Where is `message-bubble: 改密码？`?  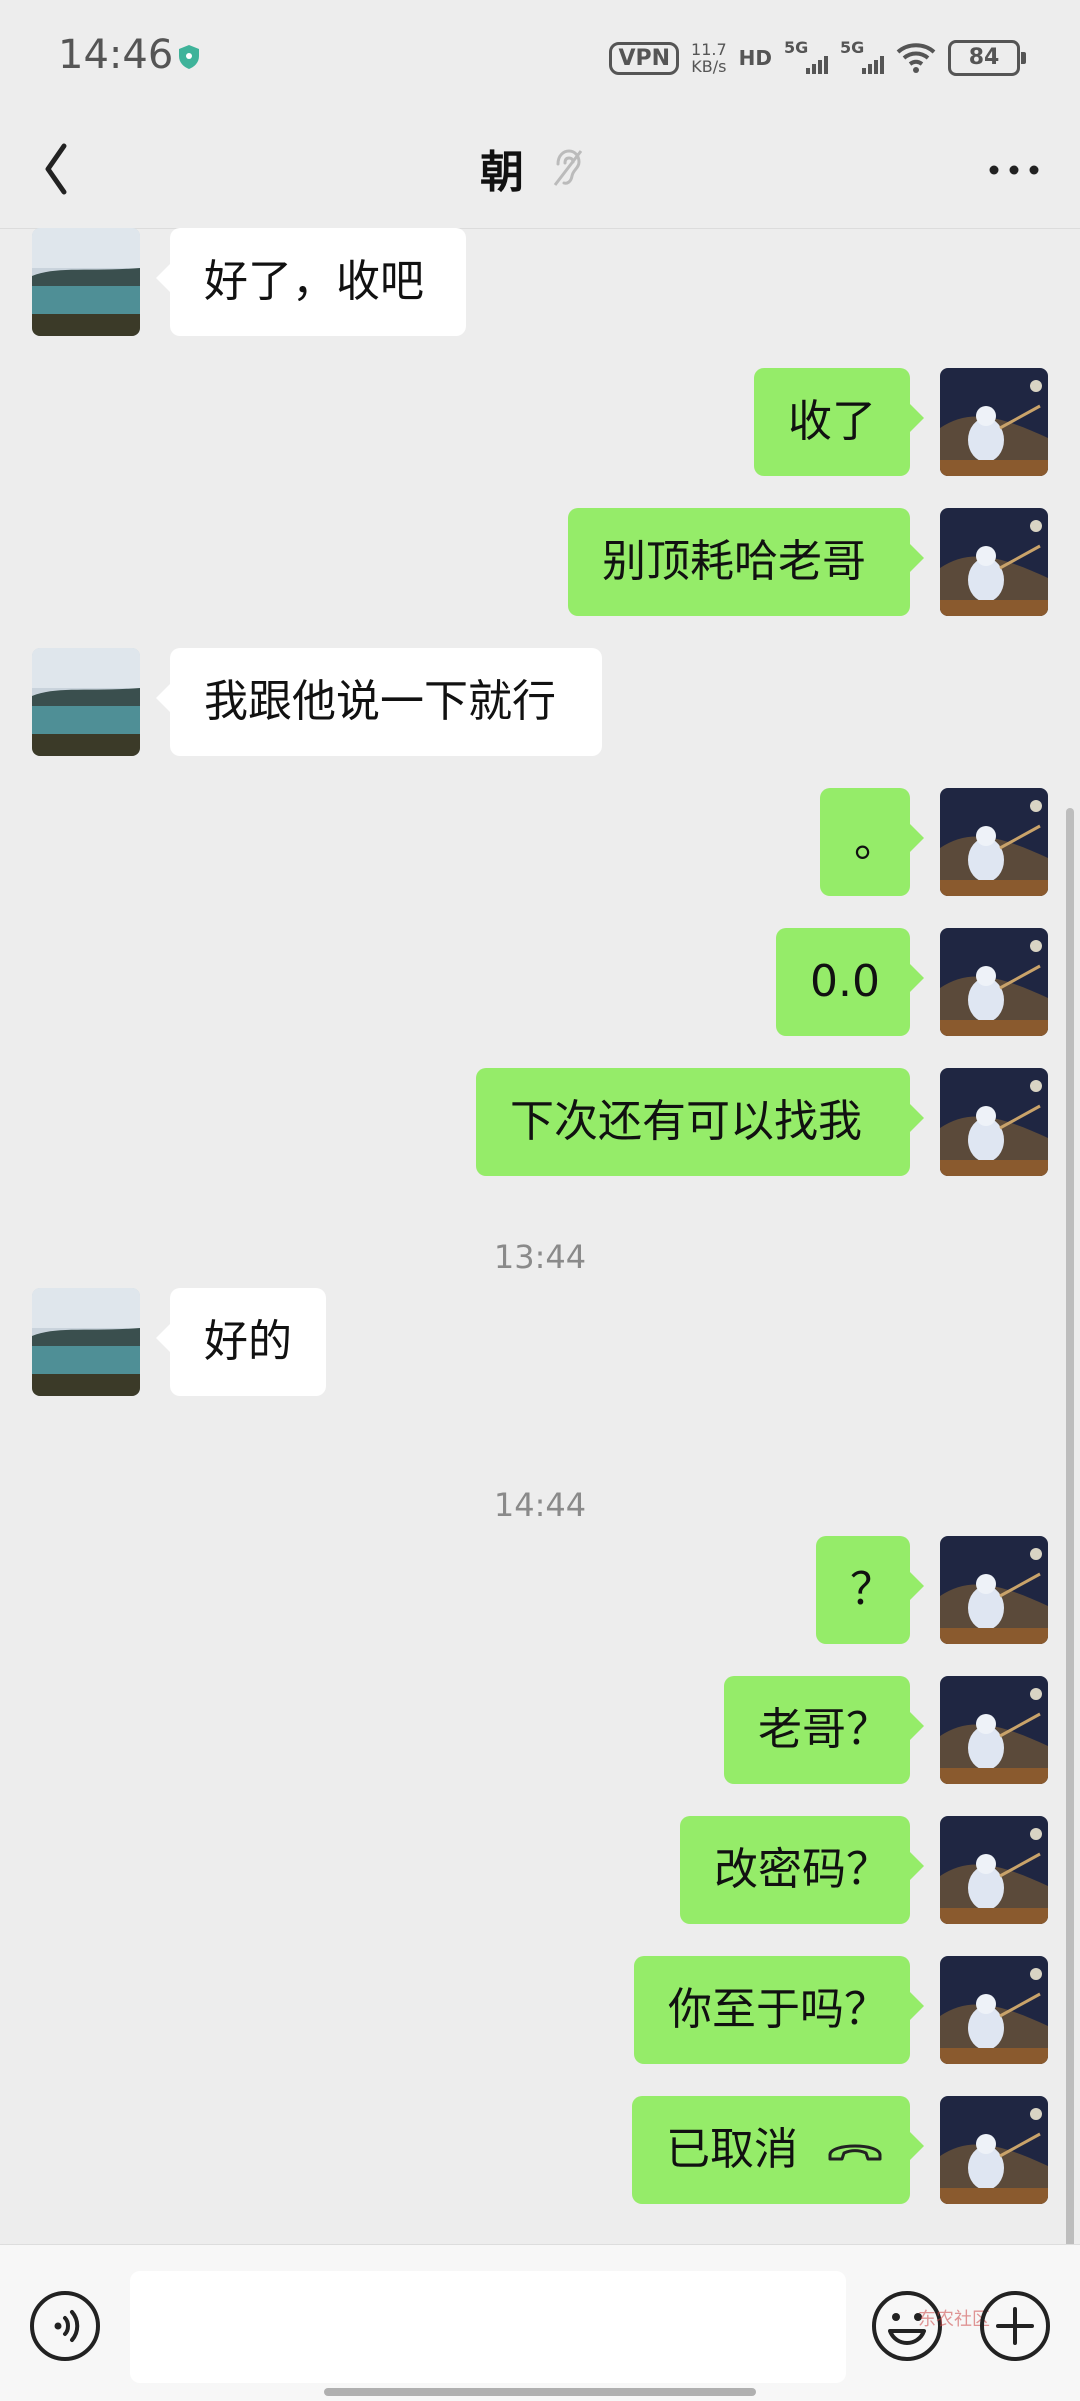 message-bubble: 改密码？ is located at coordinates (802, 1870).